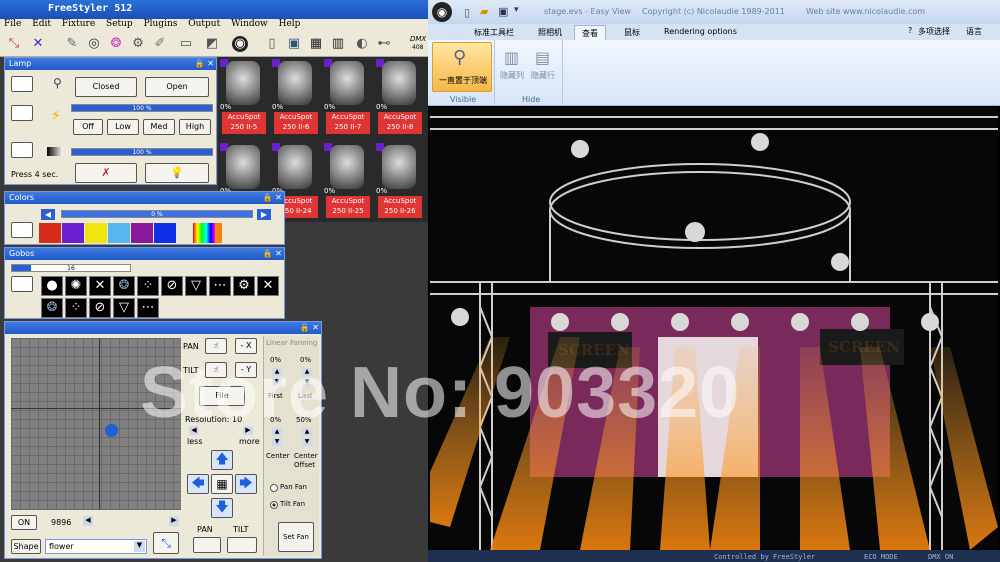 The width and height of the screenshot is (1000, 562). I want to click on gobo-bubble2-icon: ❂, so click(52, 308).